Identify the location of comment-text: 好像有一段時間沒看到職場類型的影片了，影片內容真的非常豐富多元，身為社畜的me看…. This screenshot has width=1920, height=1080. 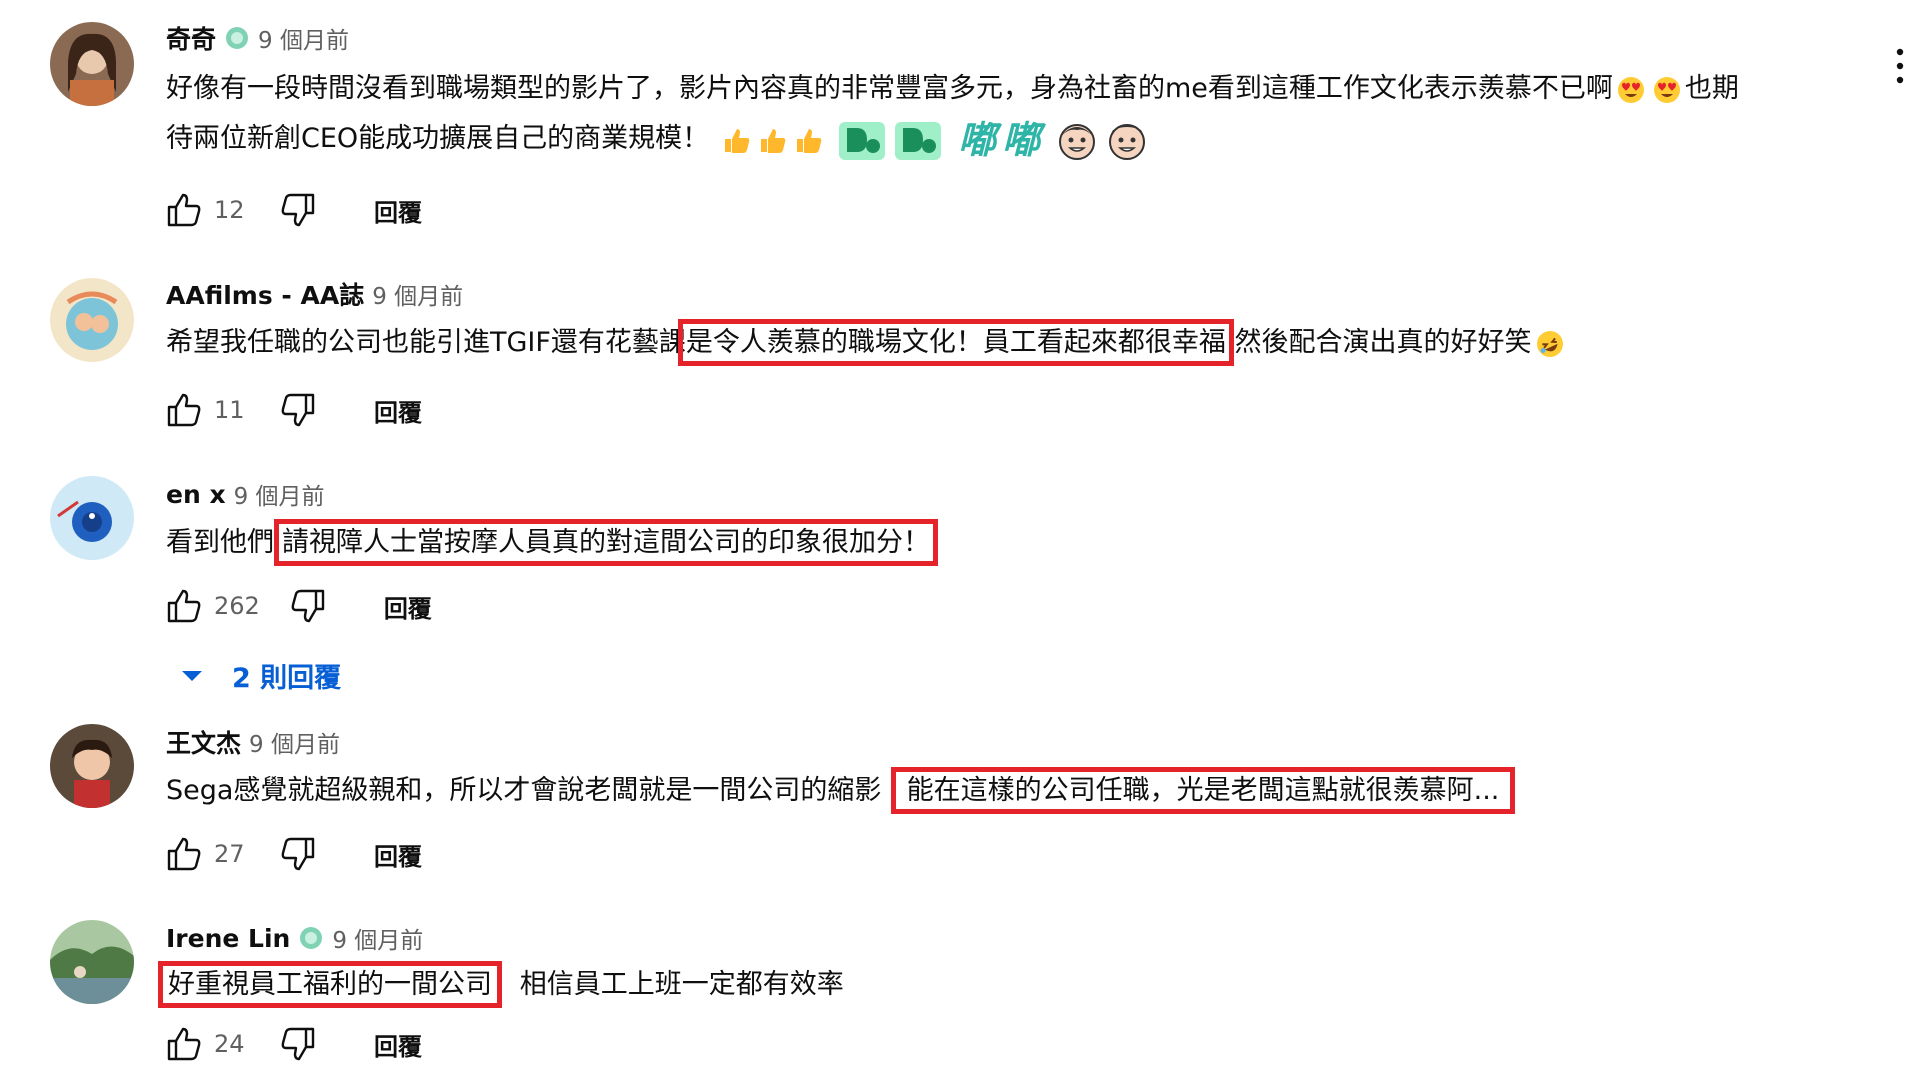
(952, 89).